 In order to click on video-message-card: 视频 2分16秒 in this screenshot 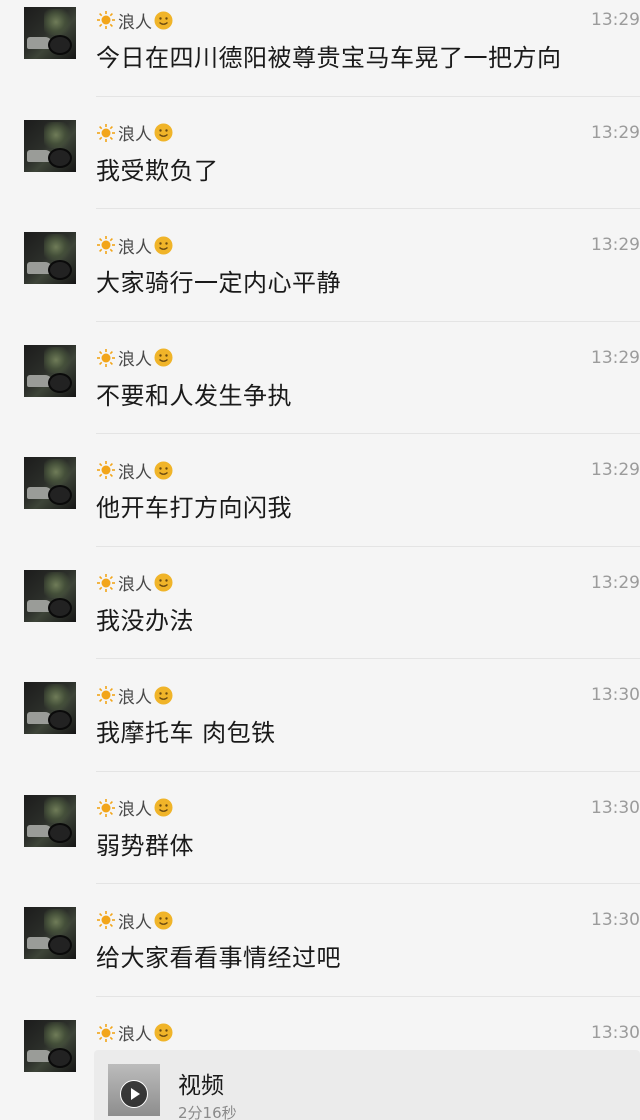, I will do `click(367, 1085)`.